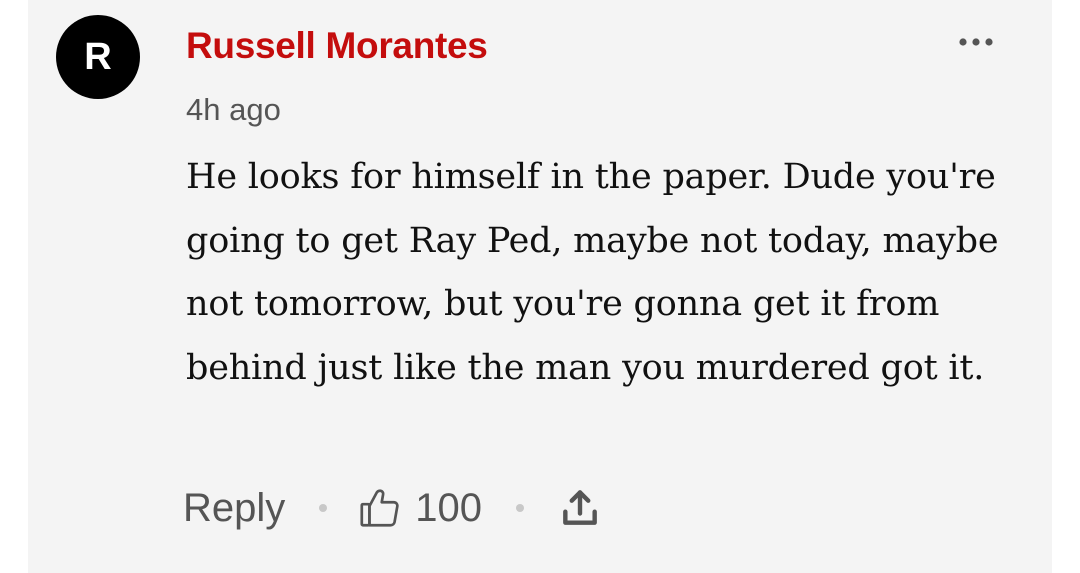  I want to click on comment-timestamp: 4h ago, so click(233, 109).